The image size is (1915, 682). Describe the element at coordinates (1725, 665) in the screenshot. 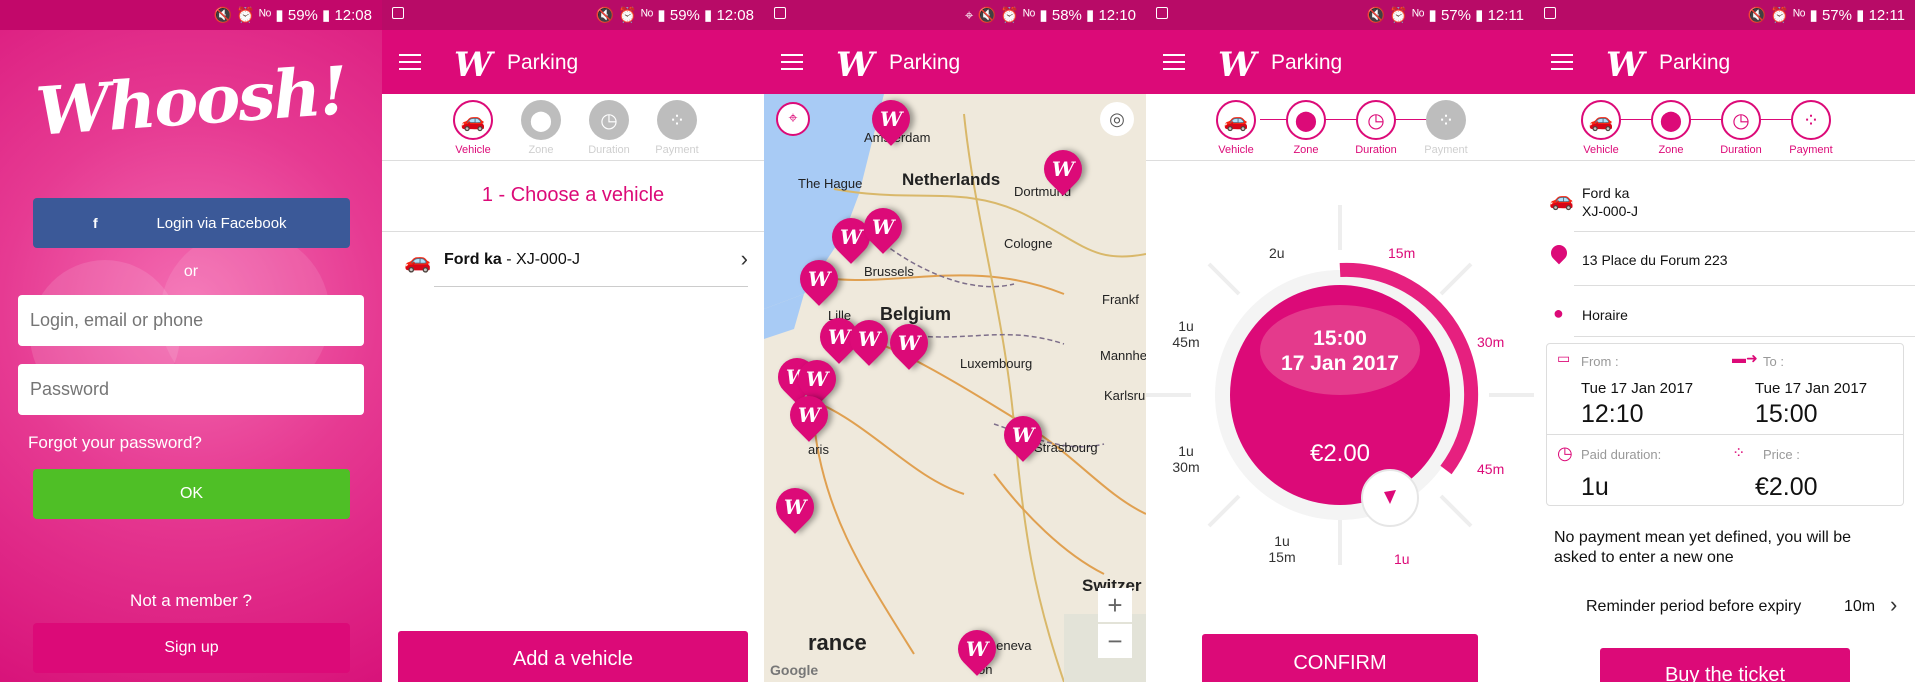

I see `buy-ticket-button: Buy the ticket` at that location.